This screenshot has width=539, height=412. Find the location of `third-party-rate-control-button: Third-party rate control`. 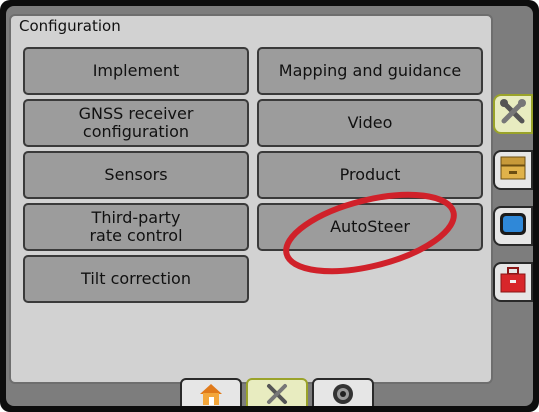

third-party-rate-control-button: Third-party rate control is located at coordinates (136, 227).